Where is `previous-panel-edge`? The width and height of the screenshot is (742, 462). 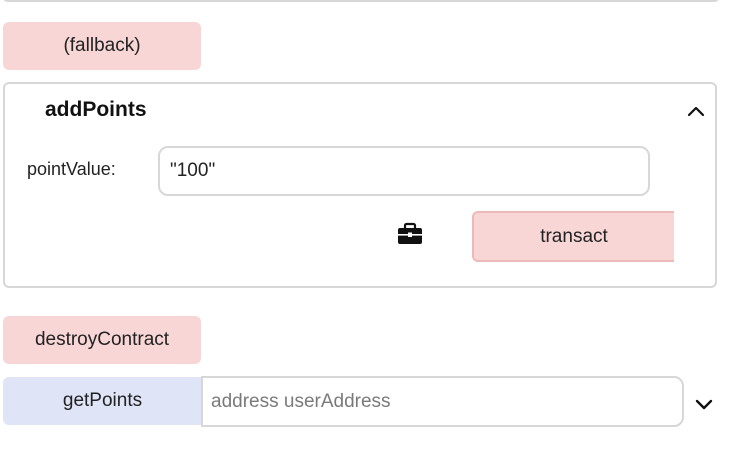 previous-panel-edge is located at coordinates (361, 1).